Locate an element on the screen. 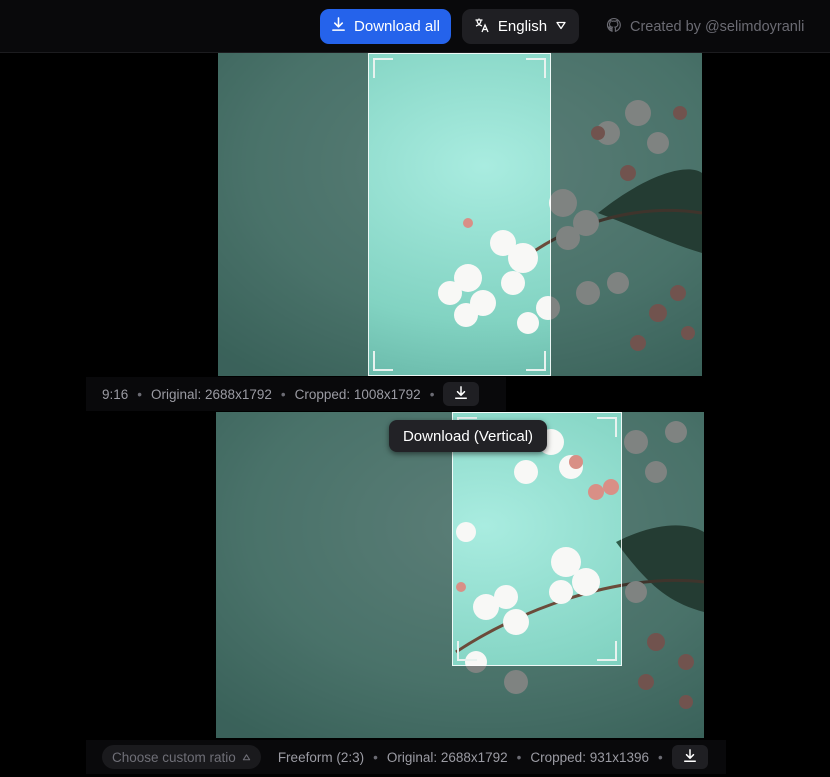 Image resolution: width=830 pixels, height=777 pixels. custom-ratio-label: Choose custom ratio is located at coordinates (174, 757).